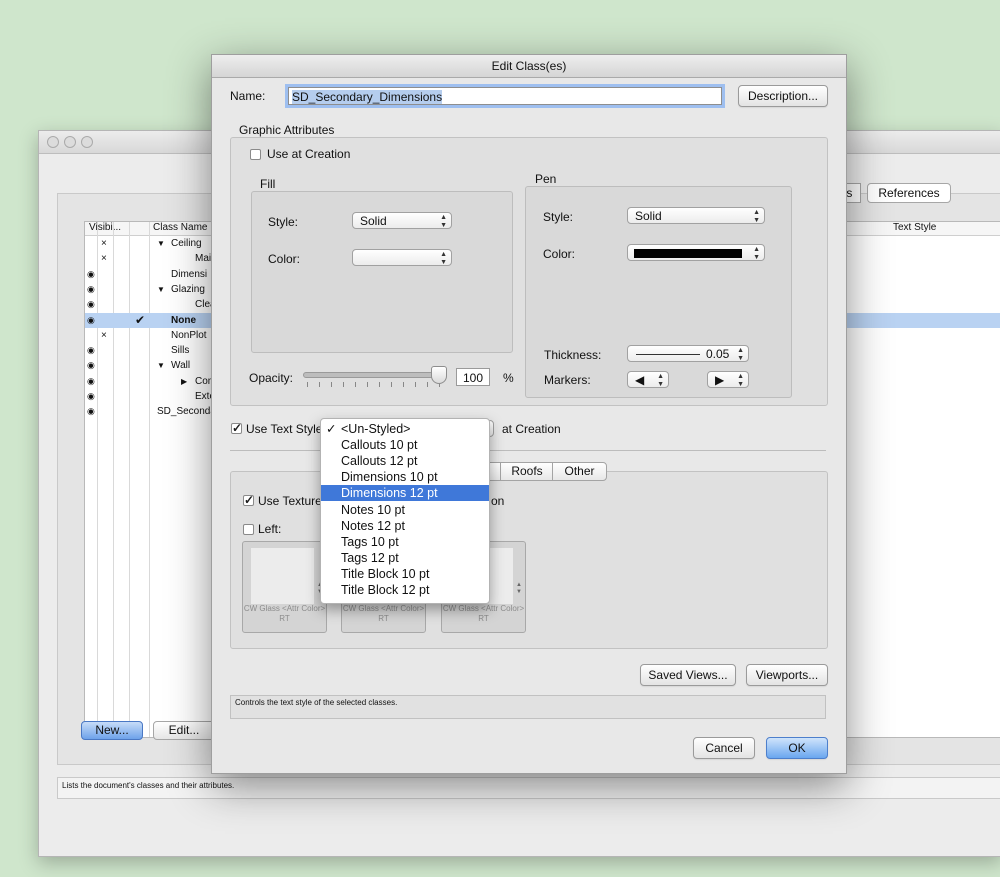 The width and height of the screenshot is (1000, 877). Describe the element at coordinates (180, 227) in the screenshot. I see `column-class-name: Class Name` at that location.